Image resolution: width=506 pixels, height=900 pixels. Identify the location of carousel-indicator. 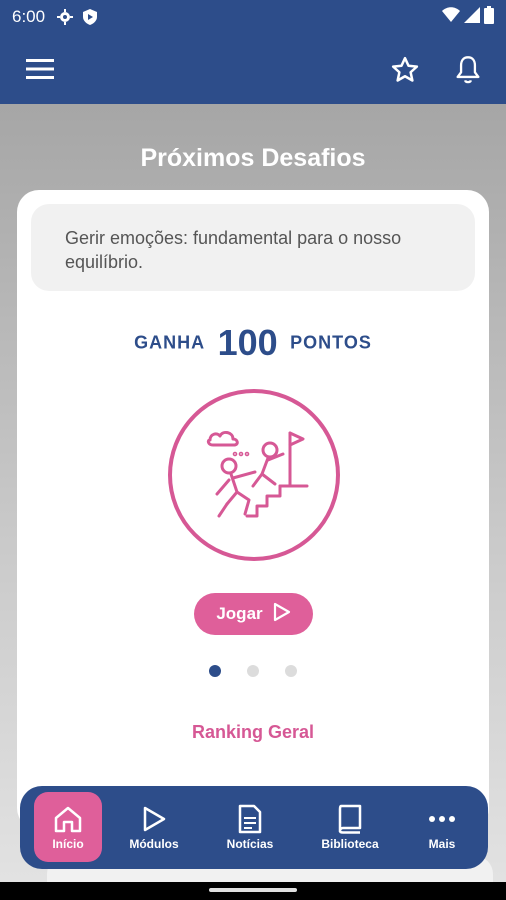
(253, 671).